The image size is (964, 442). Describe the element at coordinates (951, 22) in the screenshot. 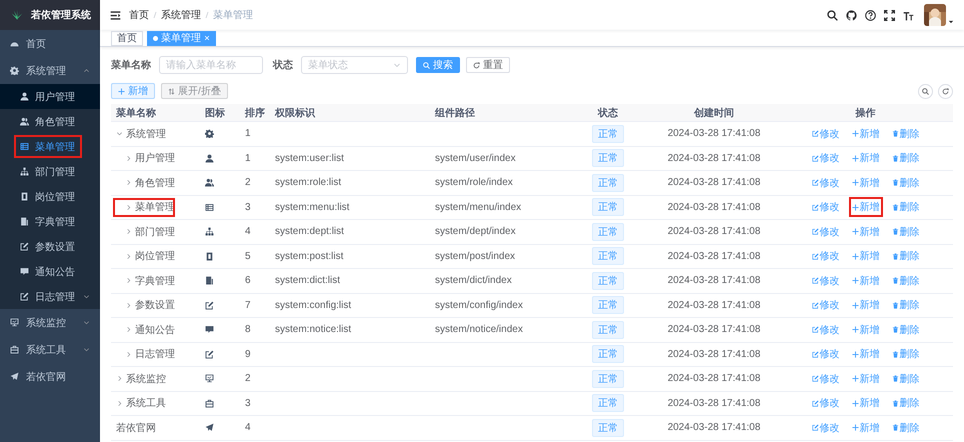

I see `caret-icon` at that location.